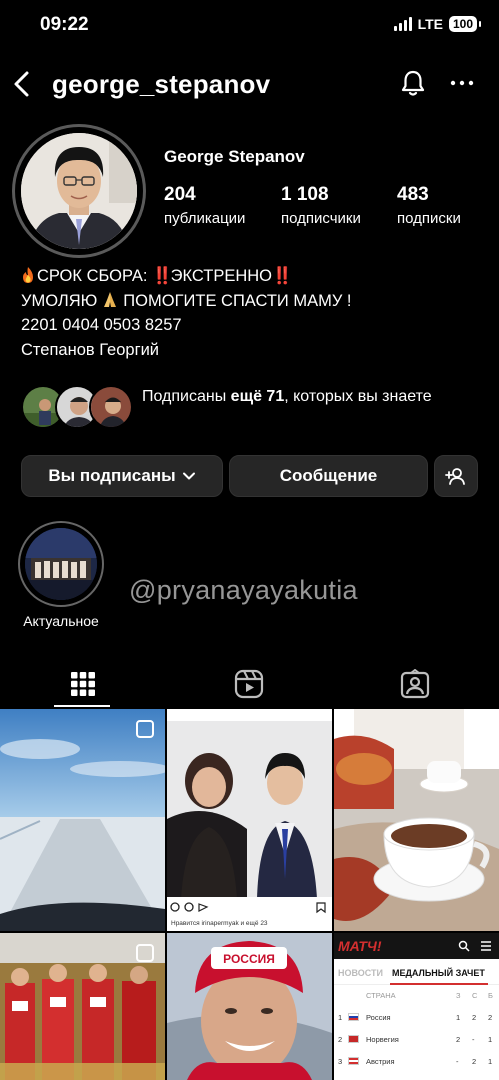 This screenshot has width=499, height=1080. I want to click on row-gold: 1, so click(458, 1017).